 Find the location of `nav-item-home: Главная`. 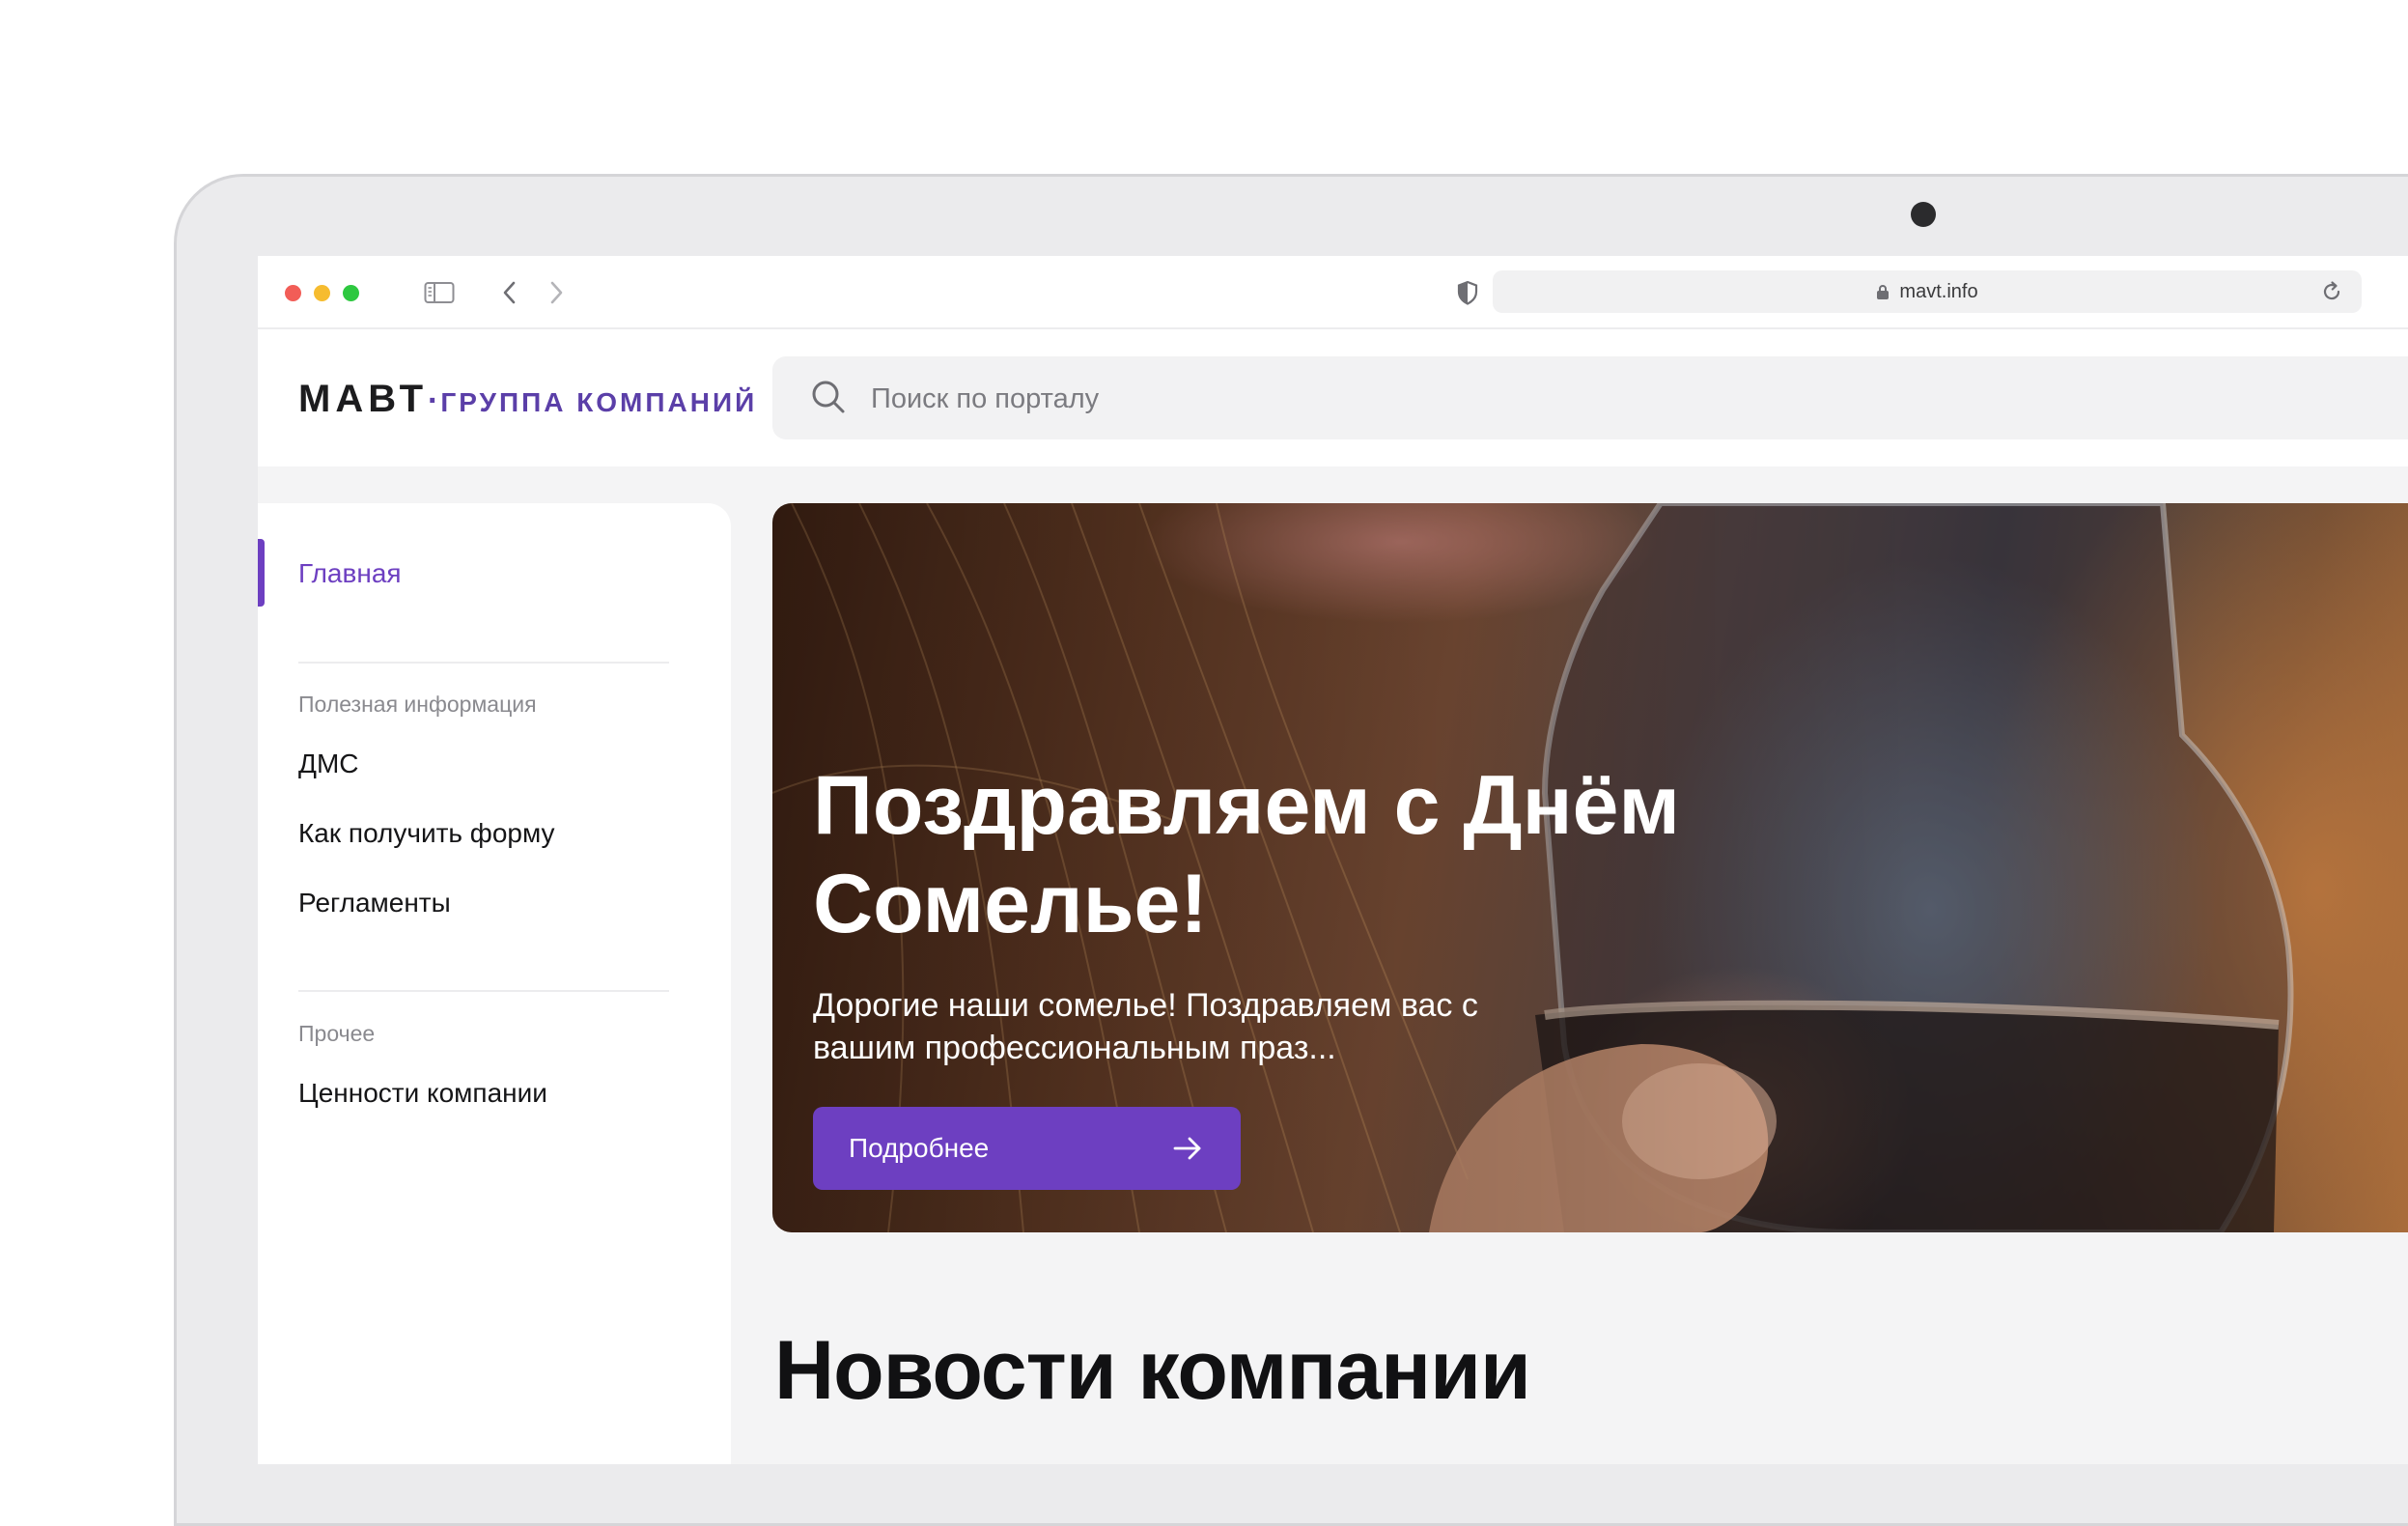

nav-item-home: Главная is located at coordinates (350, 574).